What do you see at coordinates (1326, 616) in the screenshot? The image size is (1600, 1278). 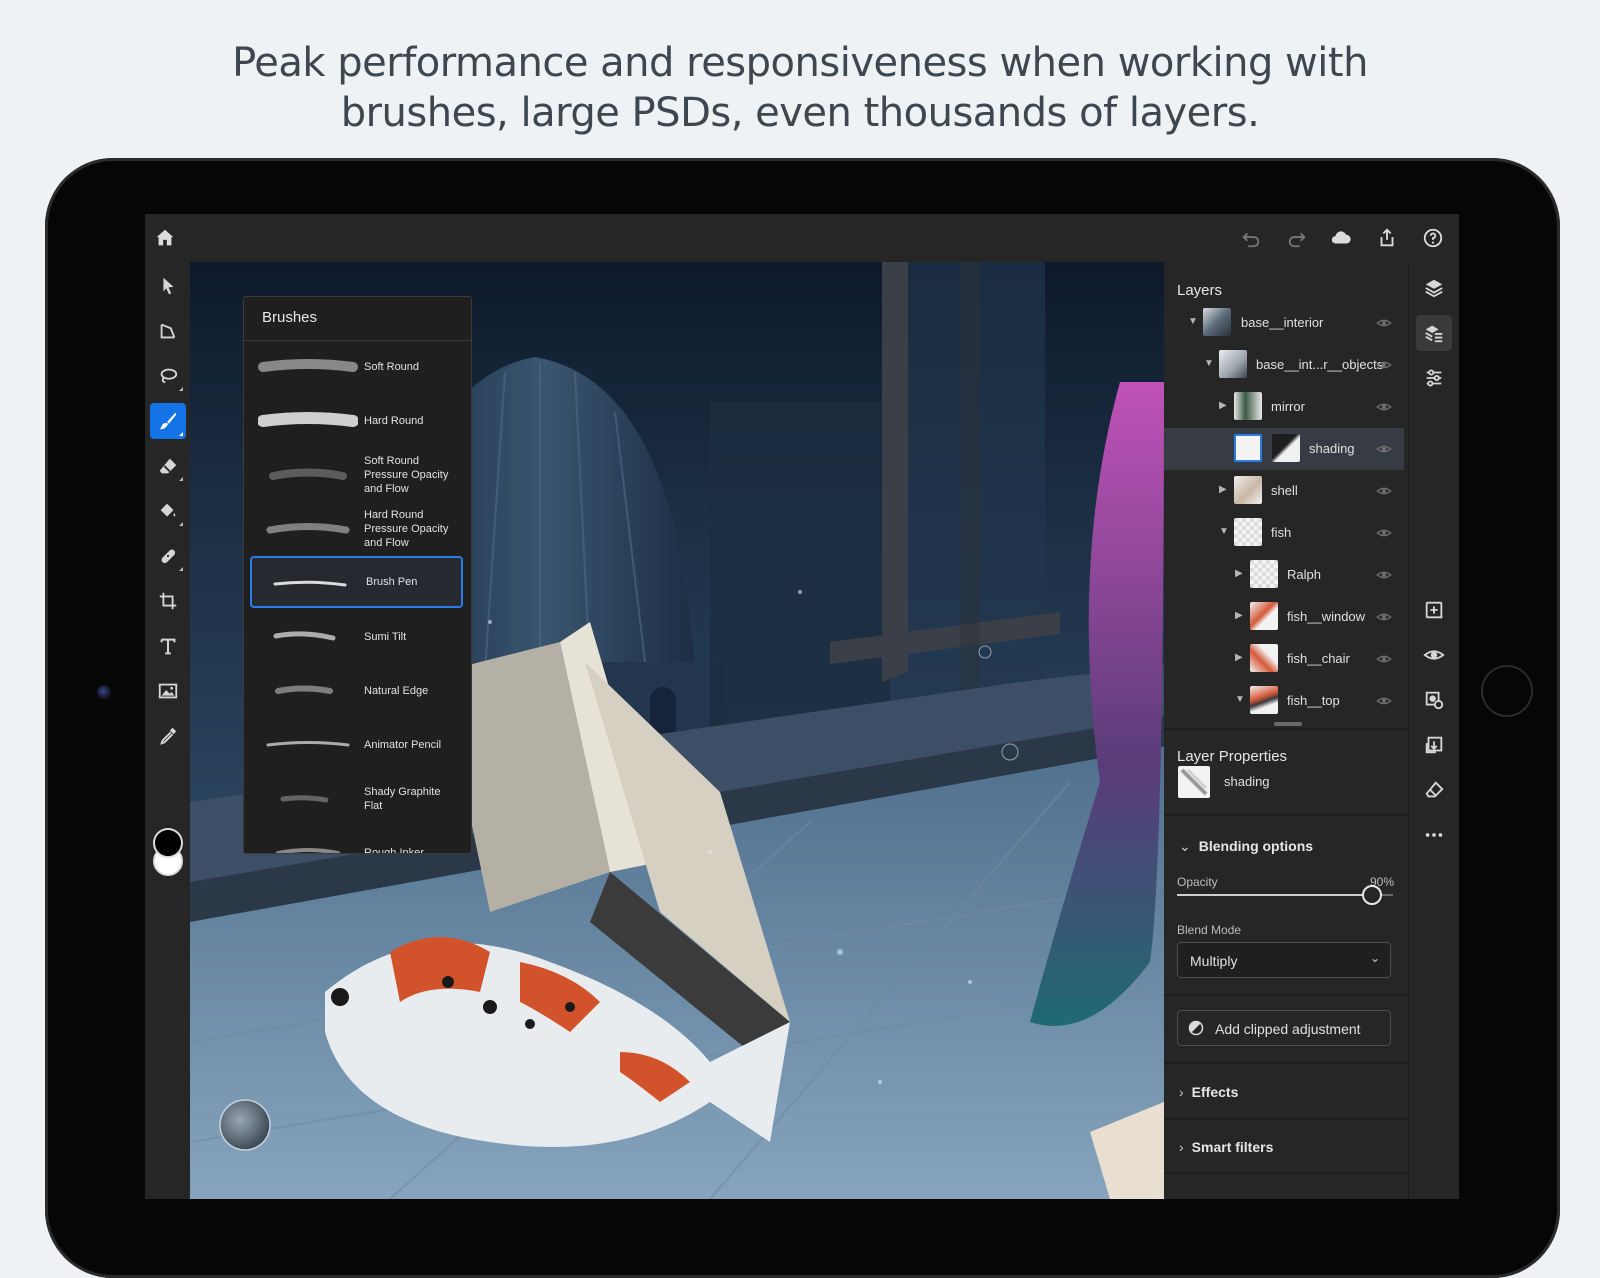 I see `layer-name: fish__window` at bounding box center [1326, 616].